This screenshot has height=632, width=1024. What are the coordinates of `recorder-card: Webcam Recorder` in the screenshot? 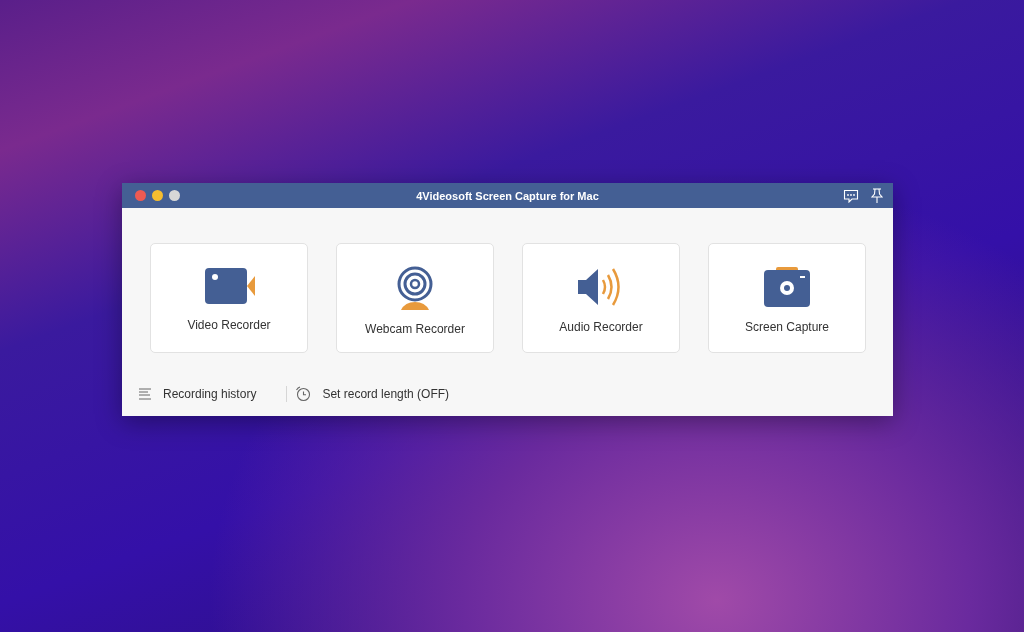 It's located at (415, 298).